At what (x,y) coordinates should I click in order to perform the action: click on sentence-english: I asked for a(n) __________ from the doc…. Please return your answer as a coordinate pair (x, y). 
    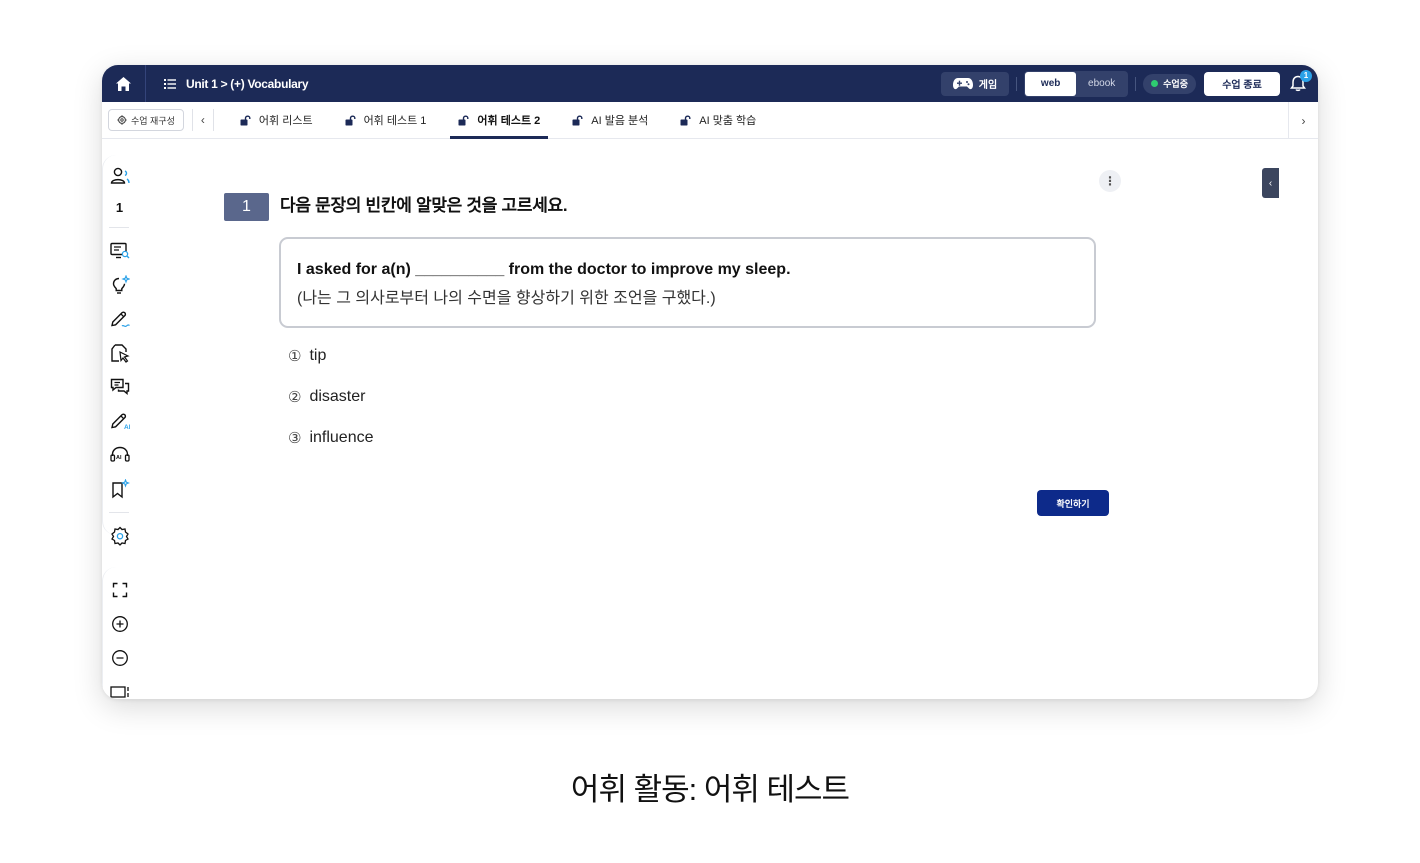
    Looking at the image, I should click on (544, 269).